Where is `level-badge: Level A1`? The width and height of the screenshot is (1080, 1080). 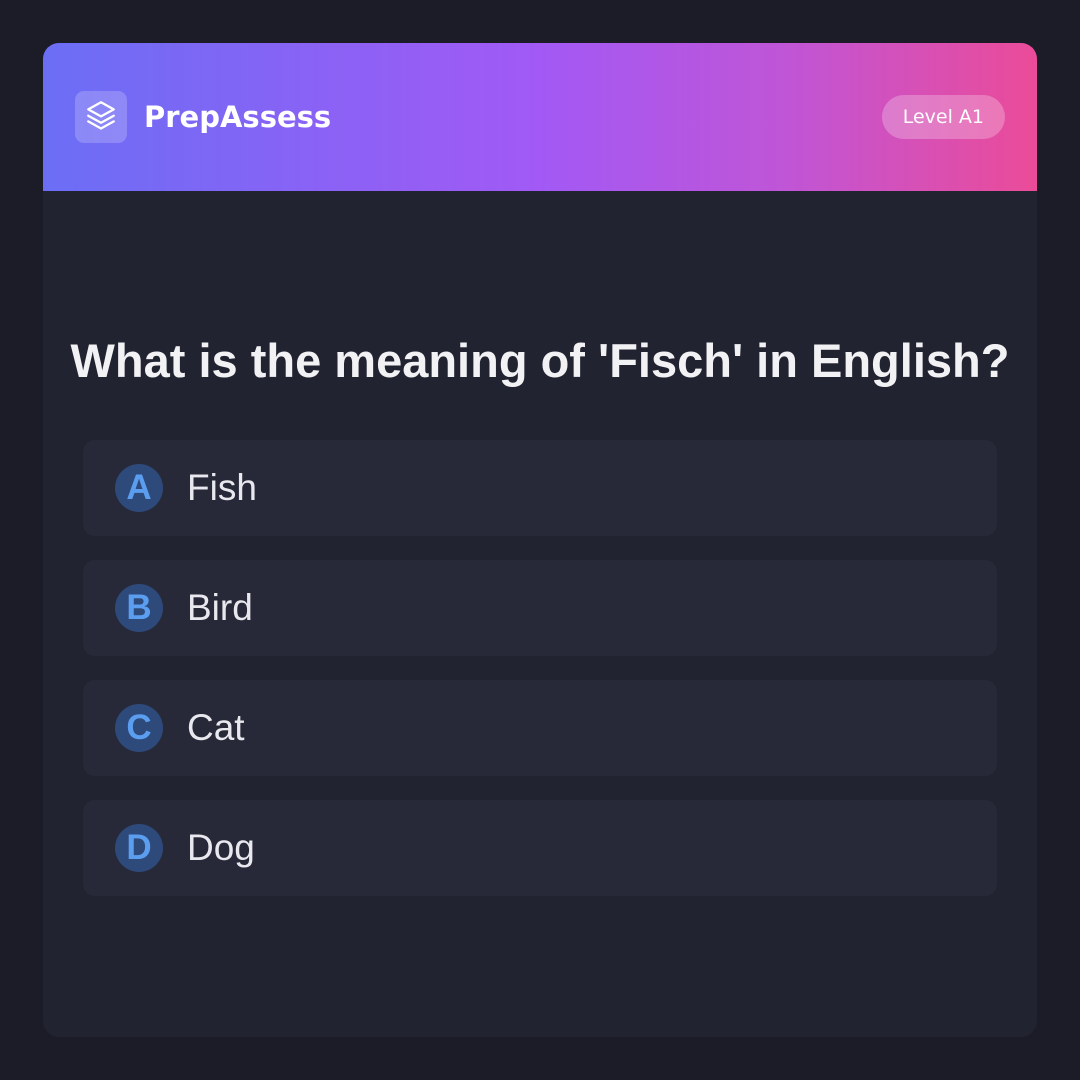
level-badge: Level A1 is located at coordinates (943, 117).